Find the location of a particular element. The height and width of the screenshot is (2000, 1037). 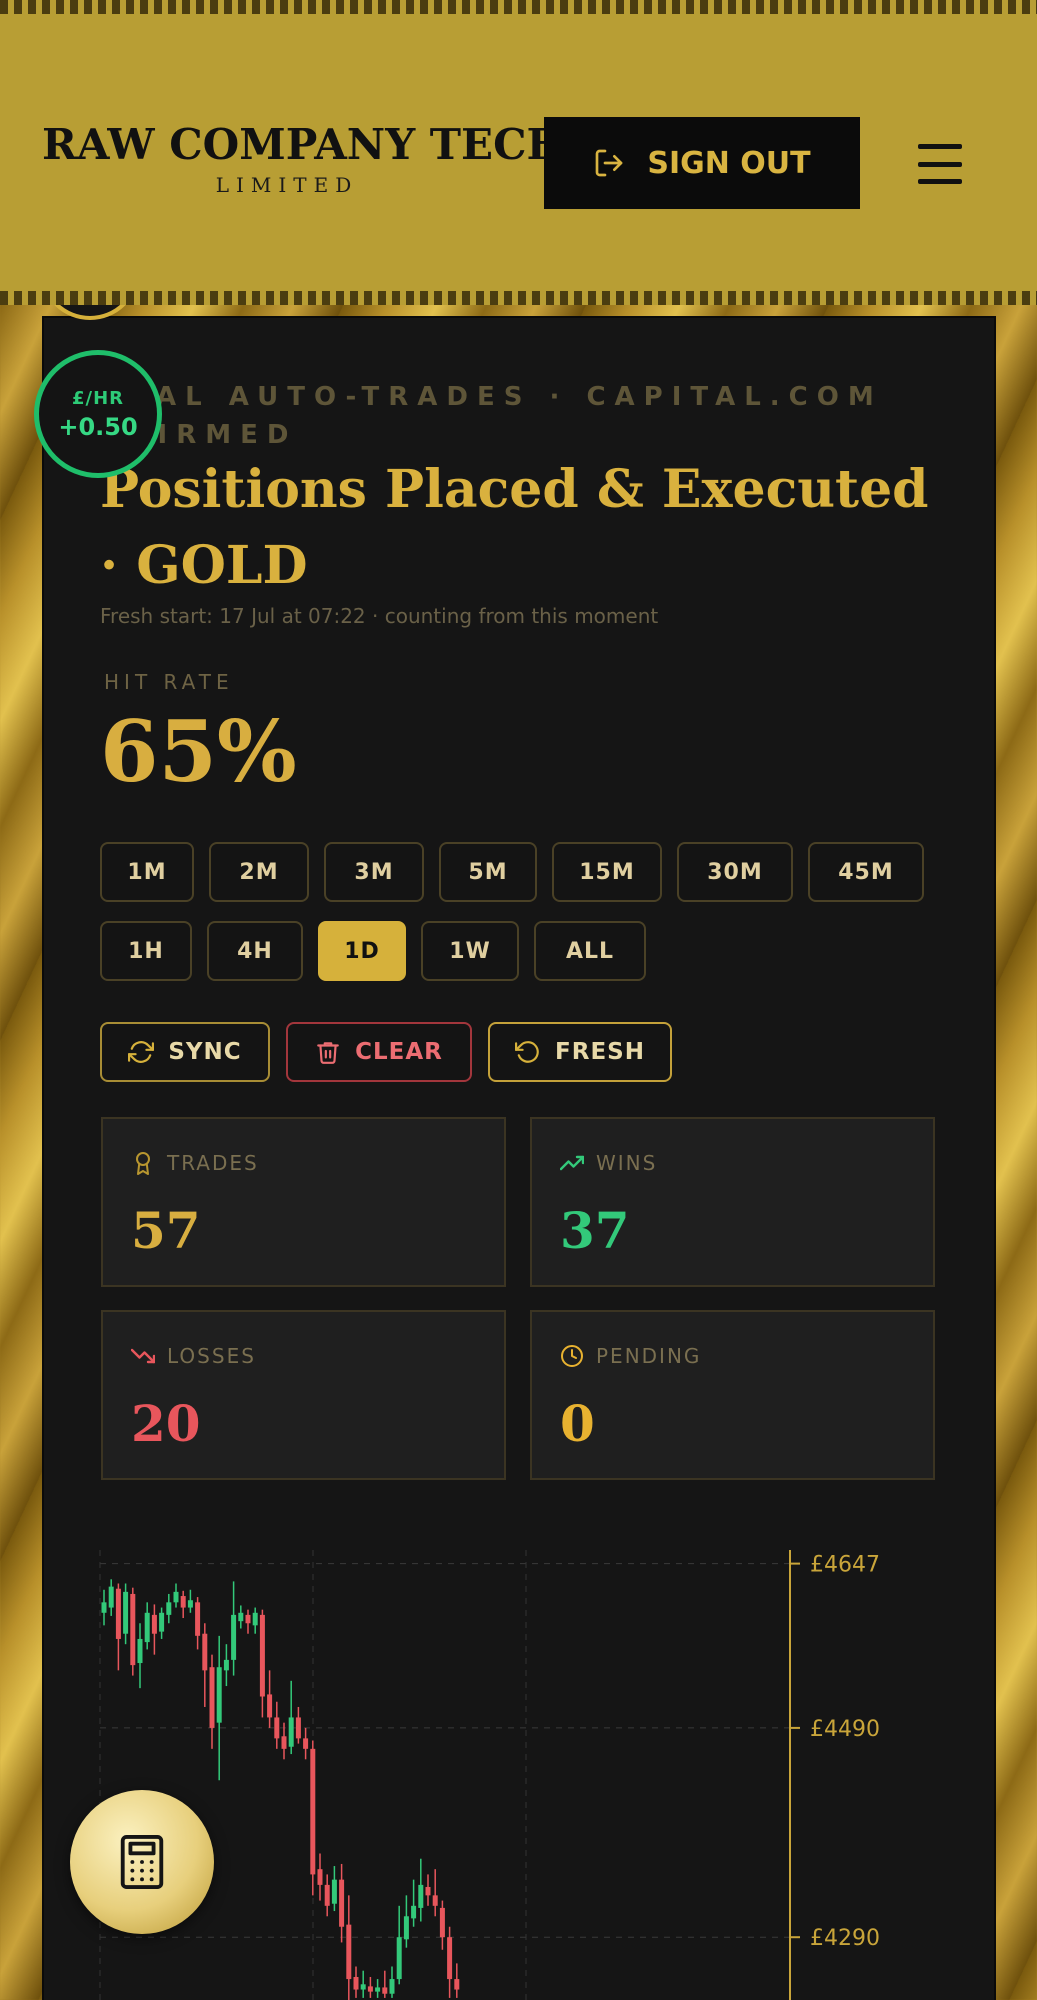

timeframe-3m: 3M is located at coordinates (374, 872).